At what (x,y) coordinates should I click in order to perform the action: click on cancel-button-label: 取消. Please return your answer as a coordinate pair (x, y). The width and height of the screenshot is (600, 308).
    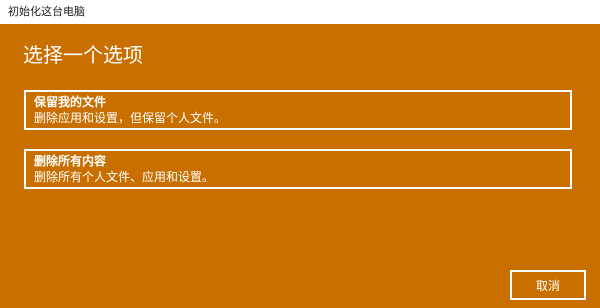
    Looking at the image, I should click on (547, 286).